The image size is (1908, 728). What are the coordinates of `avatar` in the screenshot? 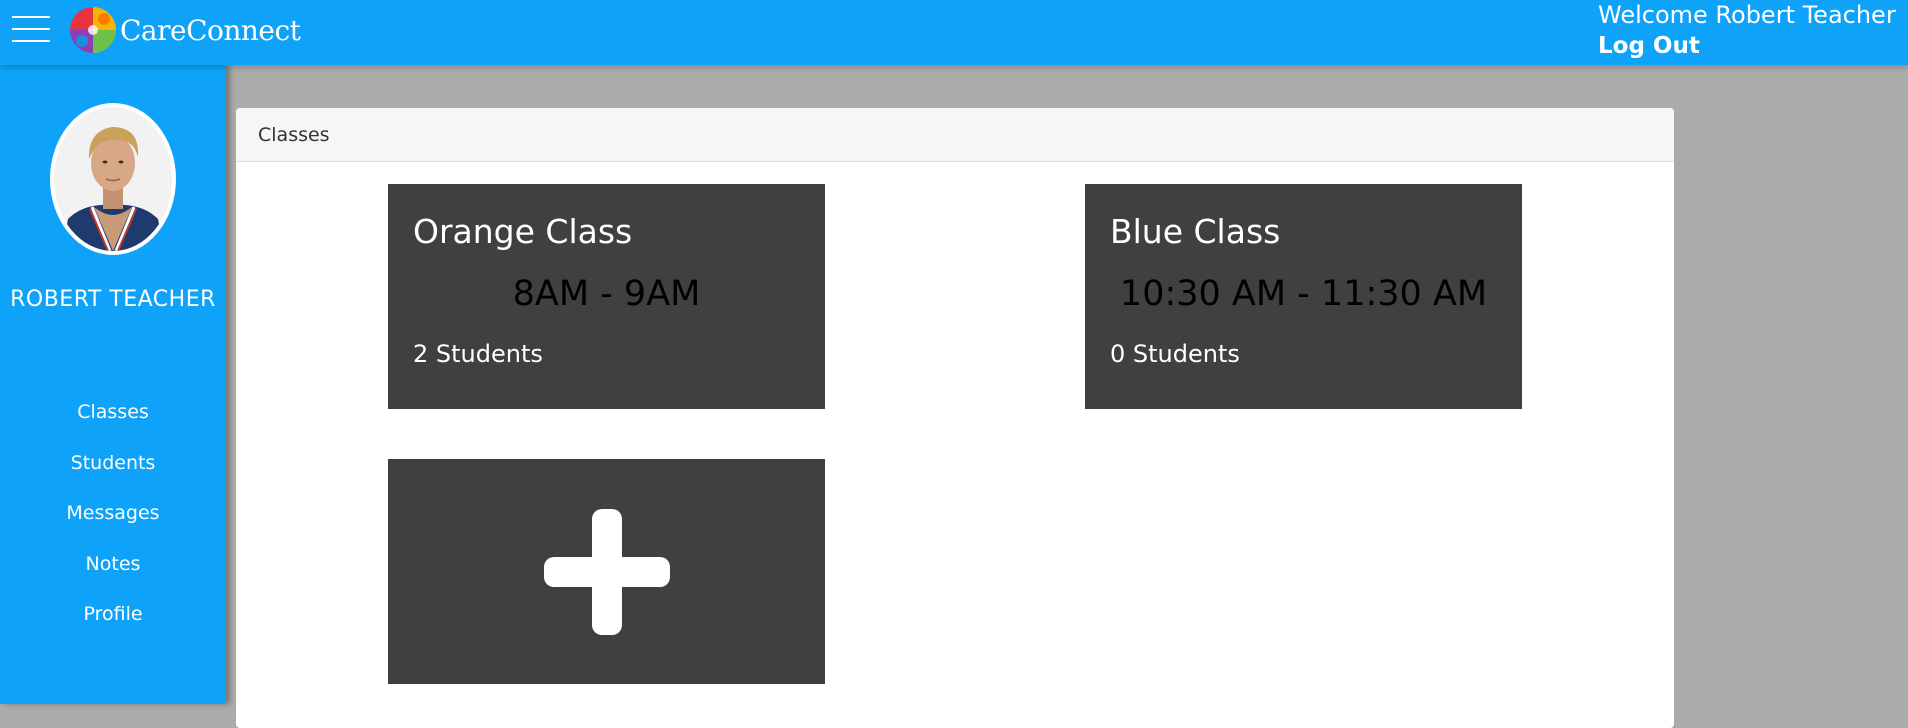 It's located at (113, 179).